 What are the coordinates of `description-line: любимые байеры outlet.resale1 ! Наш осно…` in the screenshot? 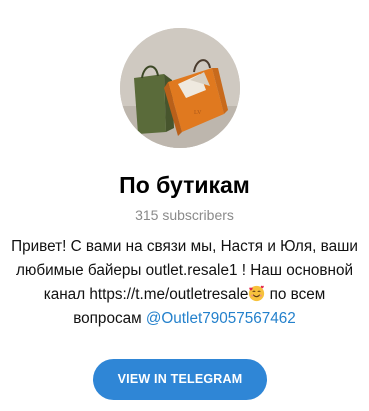 It's located at (184, 270).